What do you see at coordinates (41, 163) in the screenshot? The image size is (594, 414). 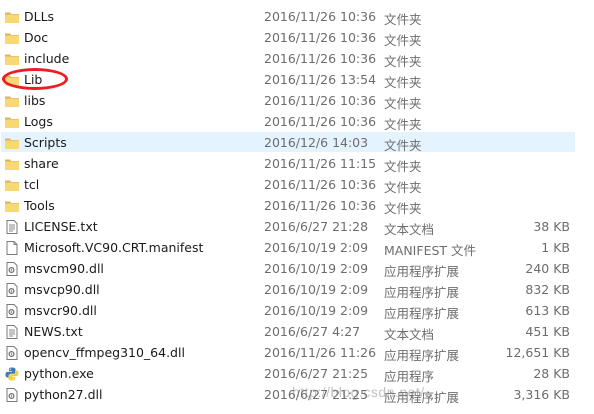 I see `file-name: share` at bounding box center [41, 163].